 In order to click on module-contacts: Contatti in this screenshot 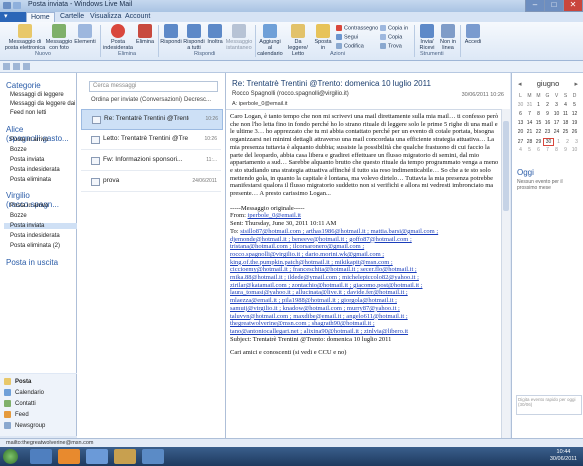, I will do `click(20, 403)`.